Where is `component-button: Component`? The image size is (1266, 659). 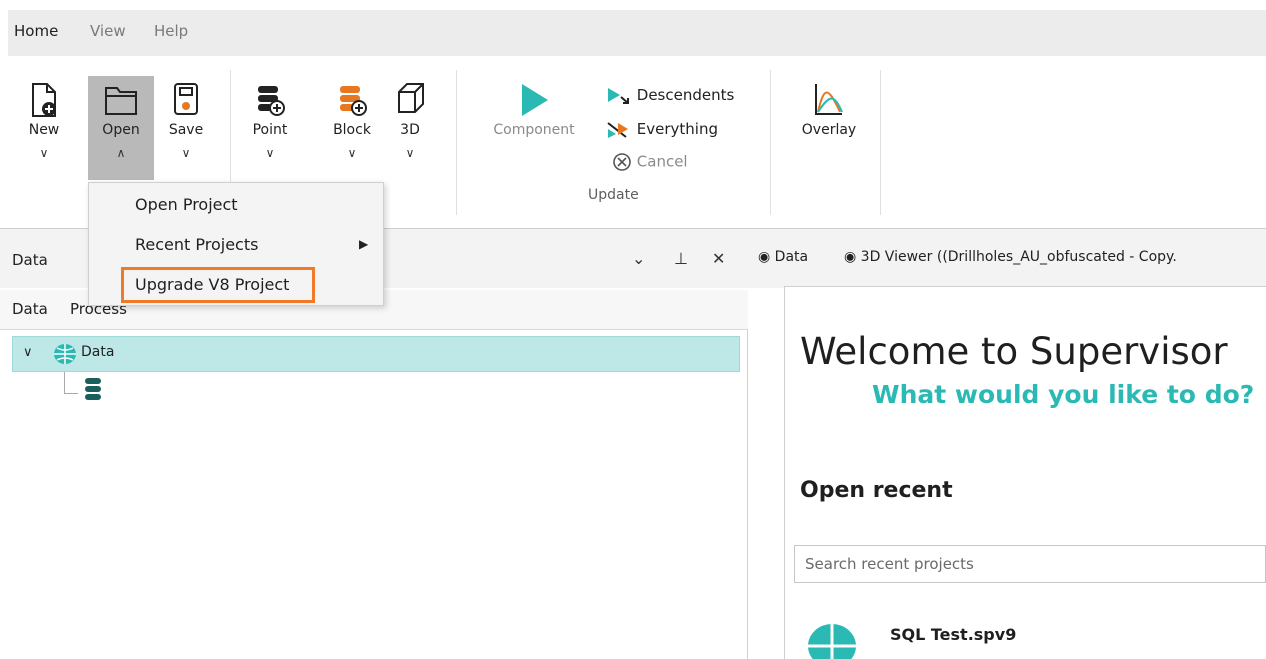 component-button: Component is located at coordinates (534, 109).